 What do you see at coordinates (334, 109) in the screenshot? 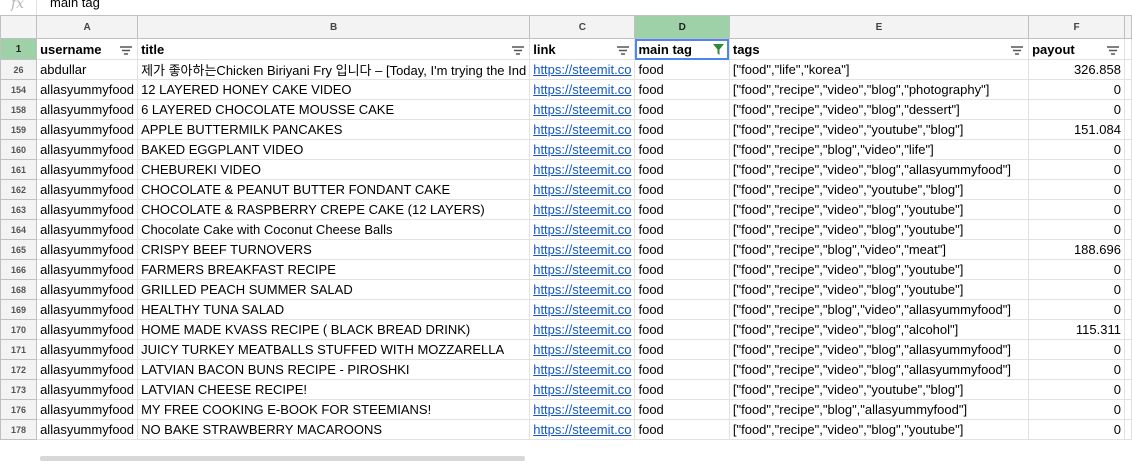
I see `cell-title: 6 LAYERED CHOCOLATE MOUSSE CAKE` at bounding box center [334, 109].